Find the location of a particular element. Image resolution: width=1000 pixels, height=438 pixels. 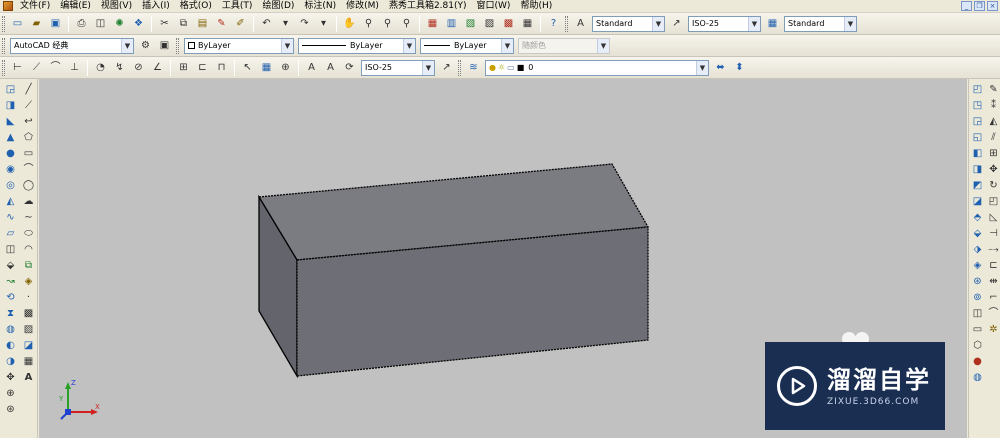

dimtedit-icon: A is located at coordinates (330, 67).